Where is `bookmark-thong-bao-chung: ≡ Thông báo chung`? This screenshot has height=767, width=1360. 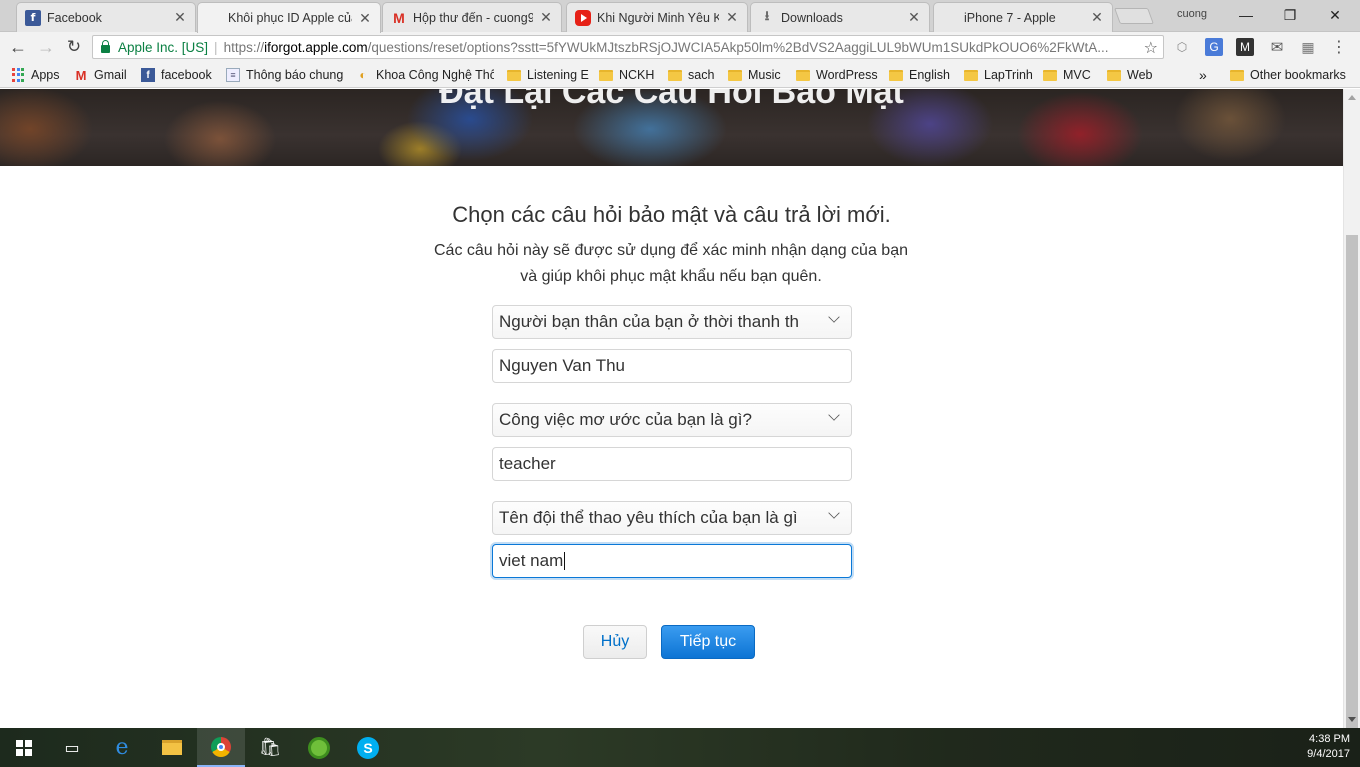
bookmark-thong-bao-chung: ≡ Thông báo chung is located at coordinates (288, 75).